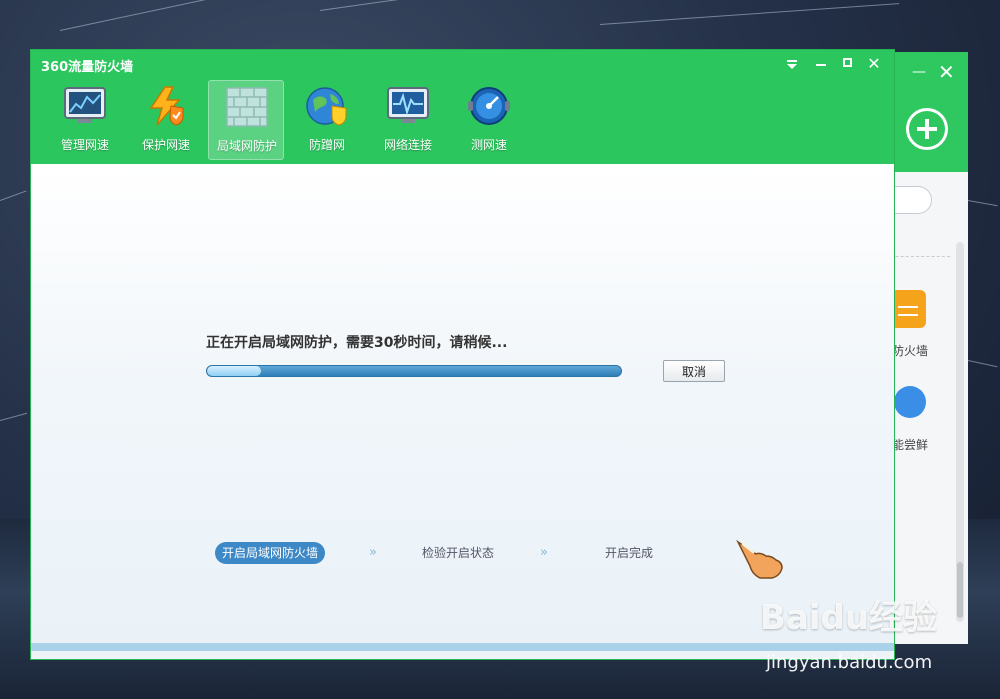  I want to click on maximize-icon, so click(847, 62).